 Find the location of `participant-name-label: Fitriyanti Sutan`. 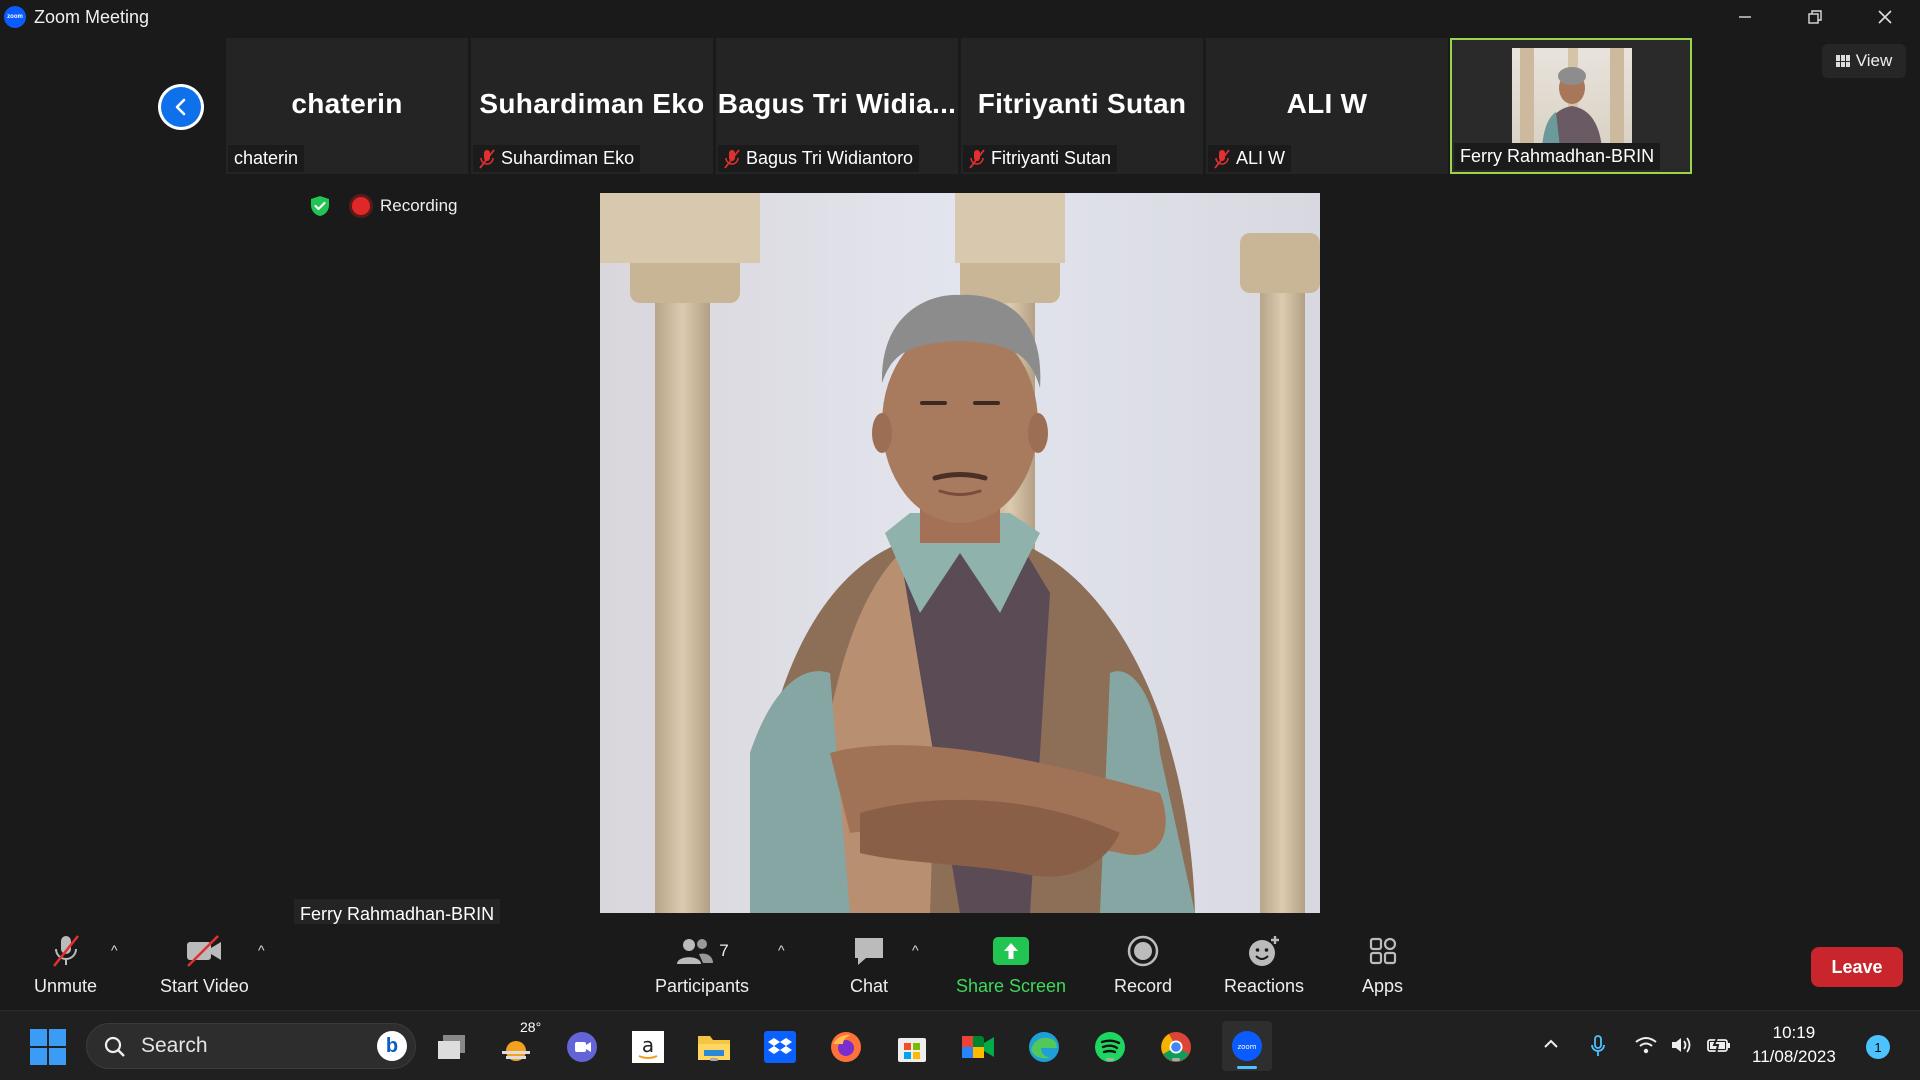

participant-name-label: Fitriyanti Sutan is located at coordinates (1040, 158).